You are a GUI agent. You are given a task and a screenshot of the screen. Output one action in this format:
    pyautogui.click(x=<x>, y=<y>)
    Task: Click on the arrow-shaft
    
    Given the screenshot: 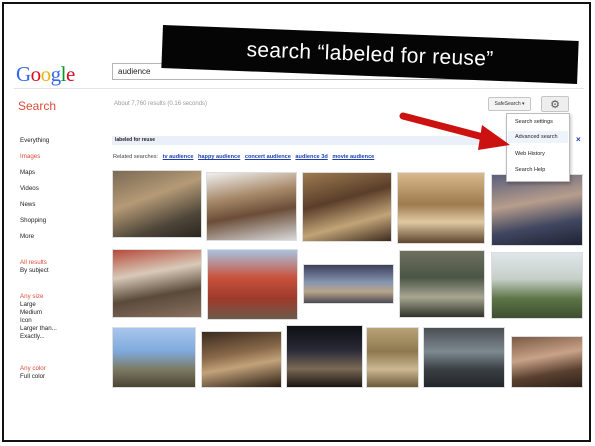 What is the action you would take?
    pyautogui.click(x=445, y=127)
    